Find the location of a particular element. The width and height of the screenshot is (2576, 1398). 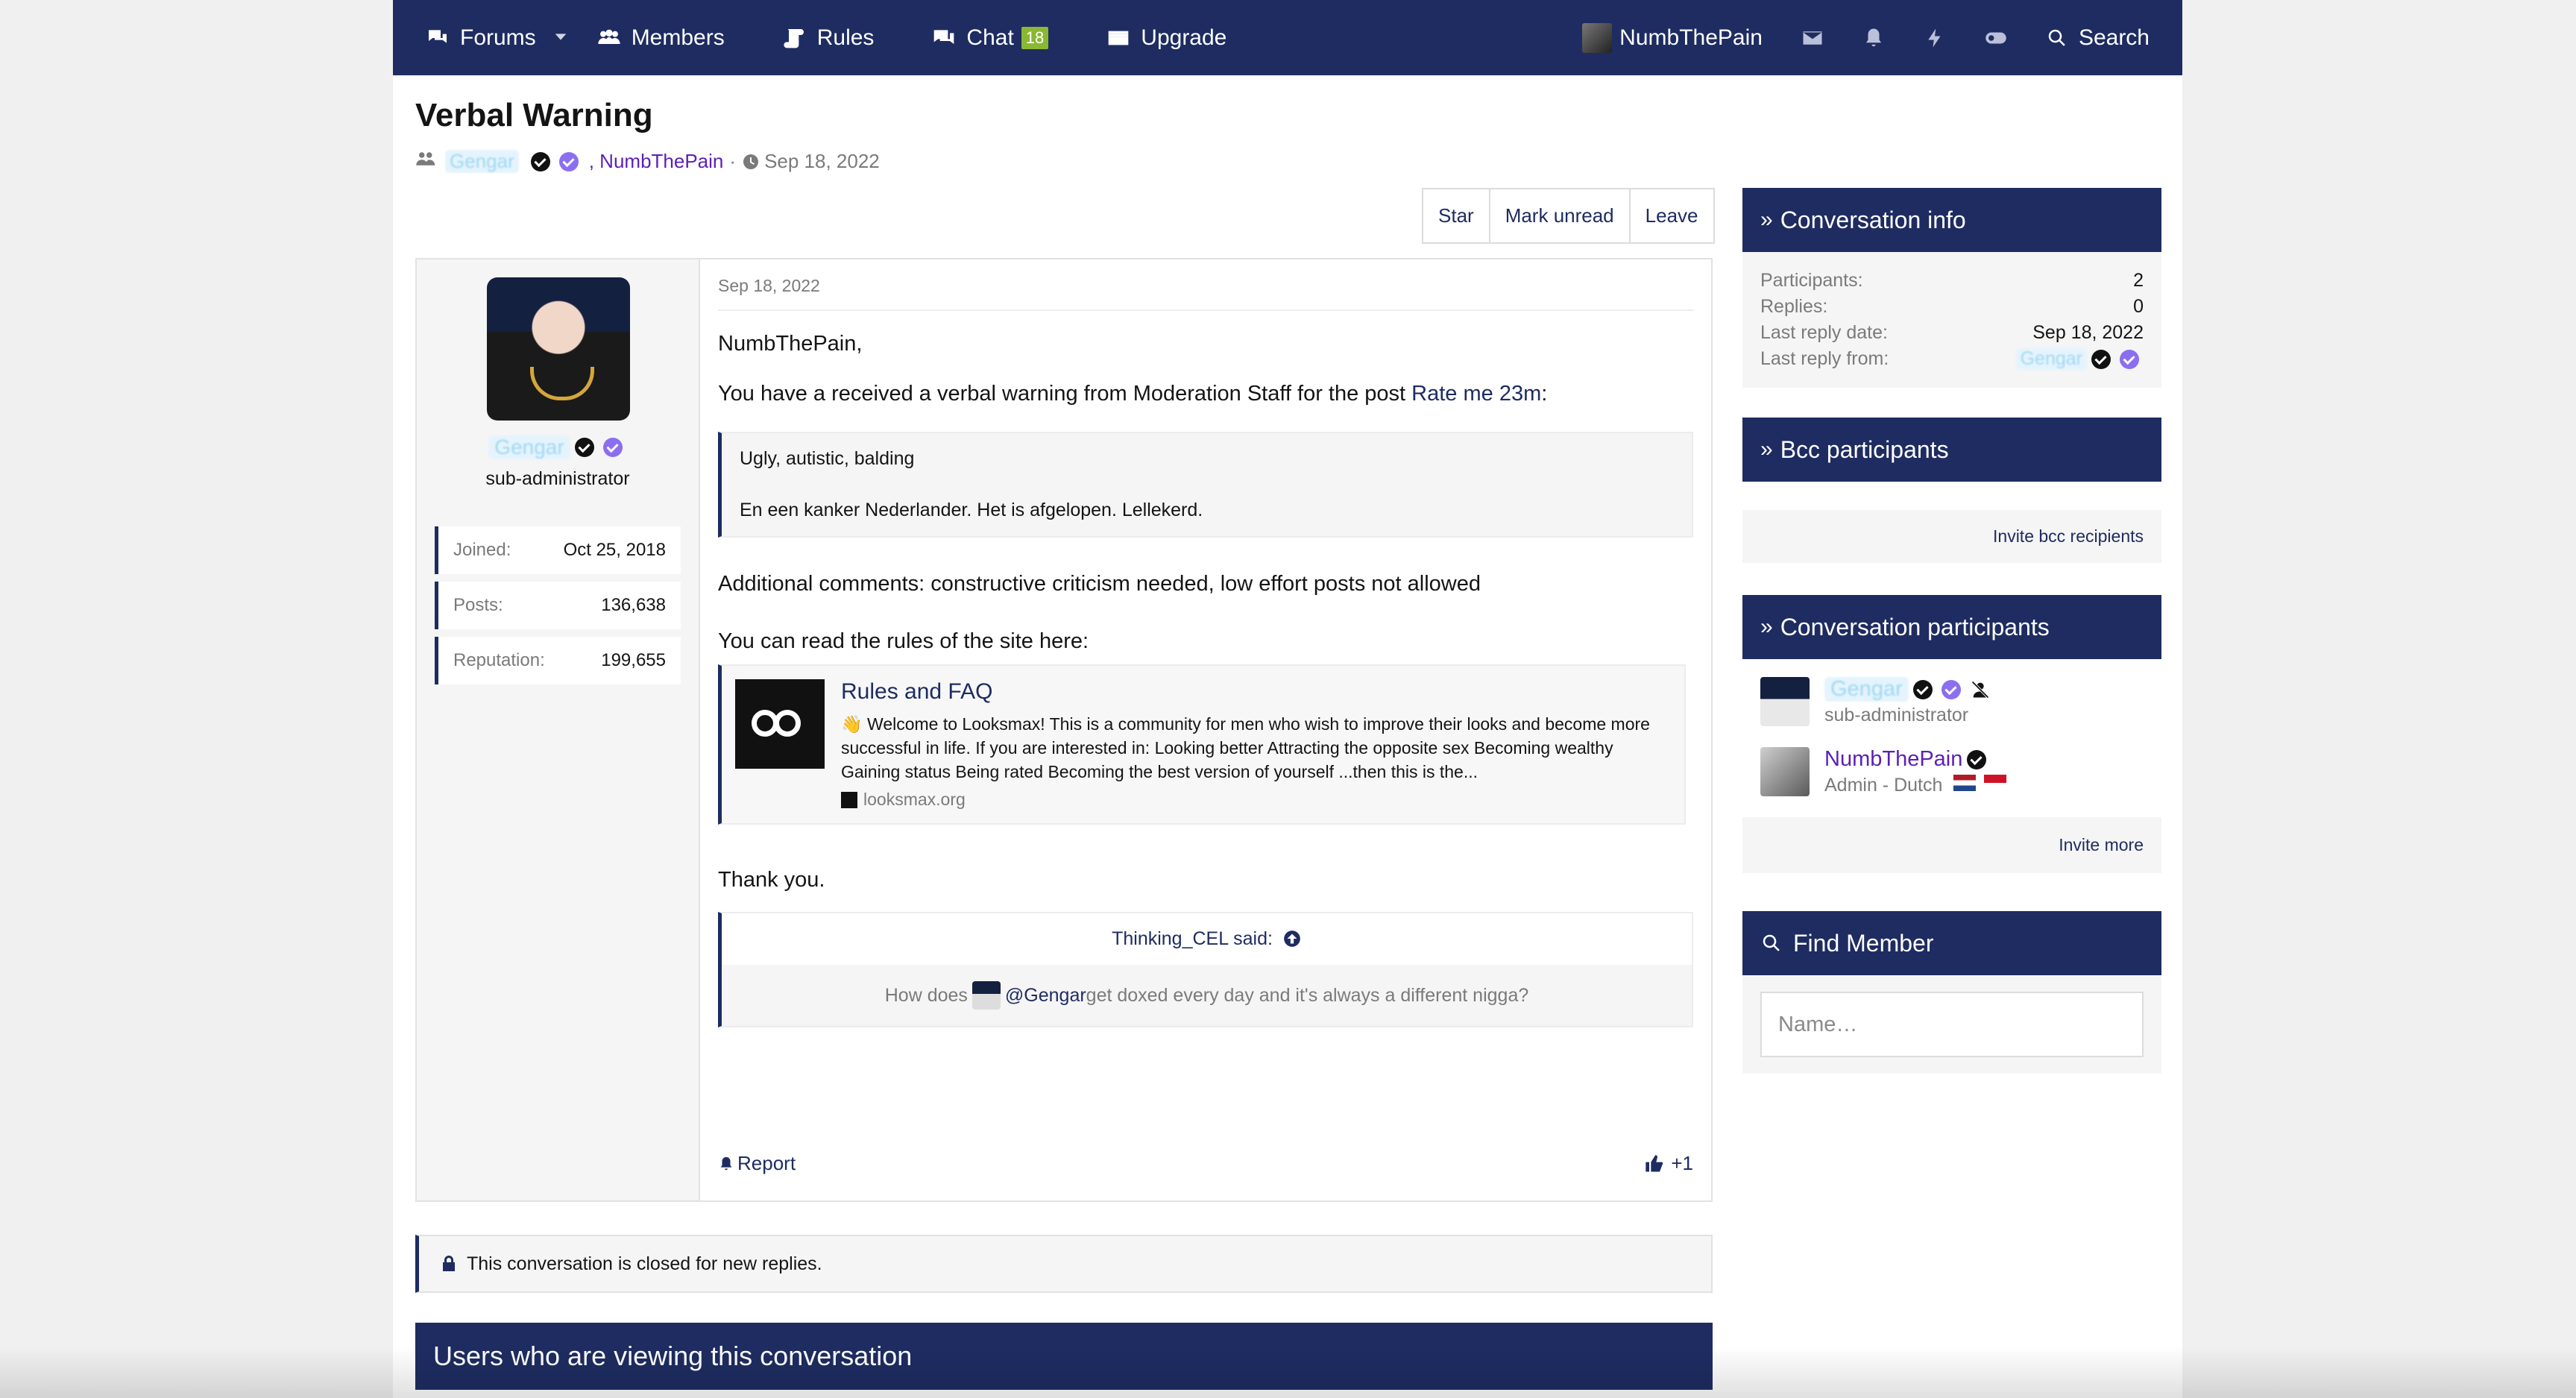

forums-icon is located at coordinates (438, 36).